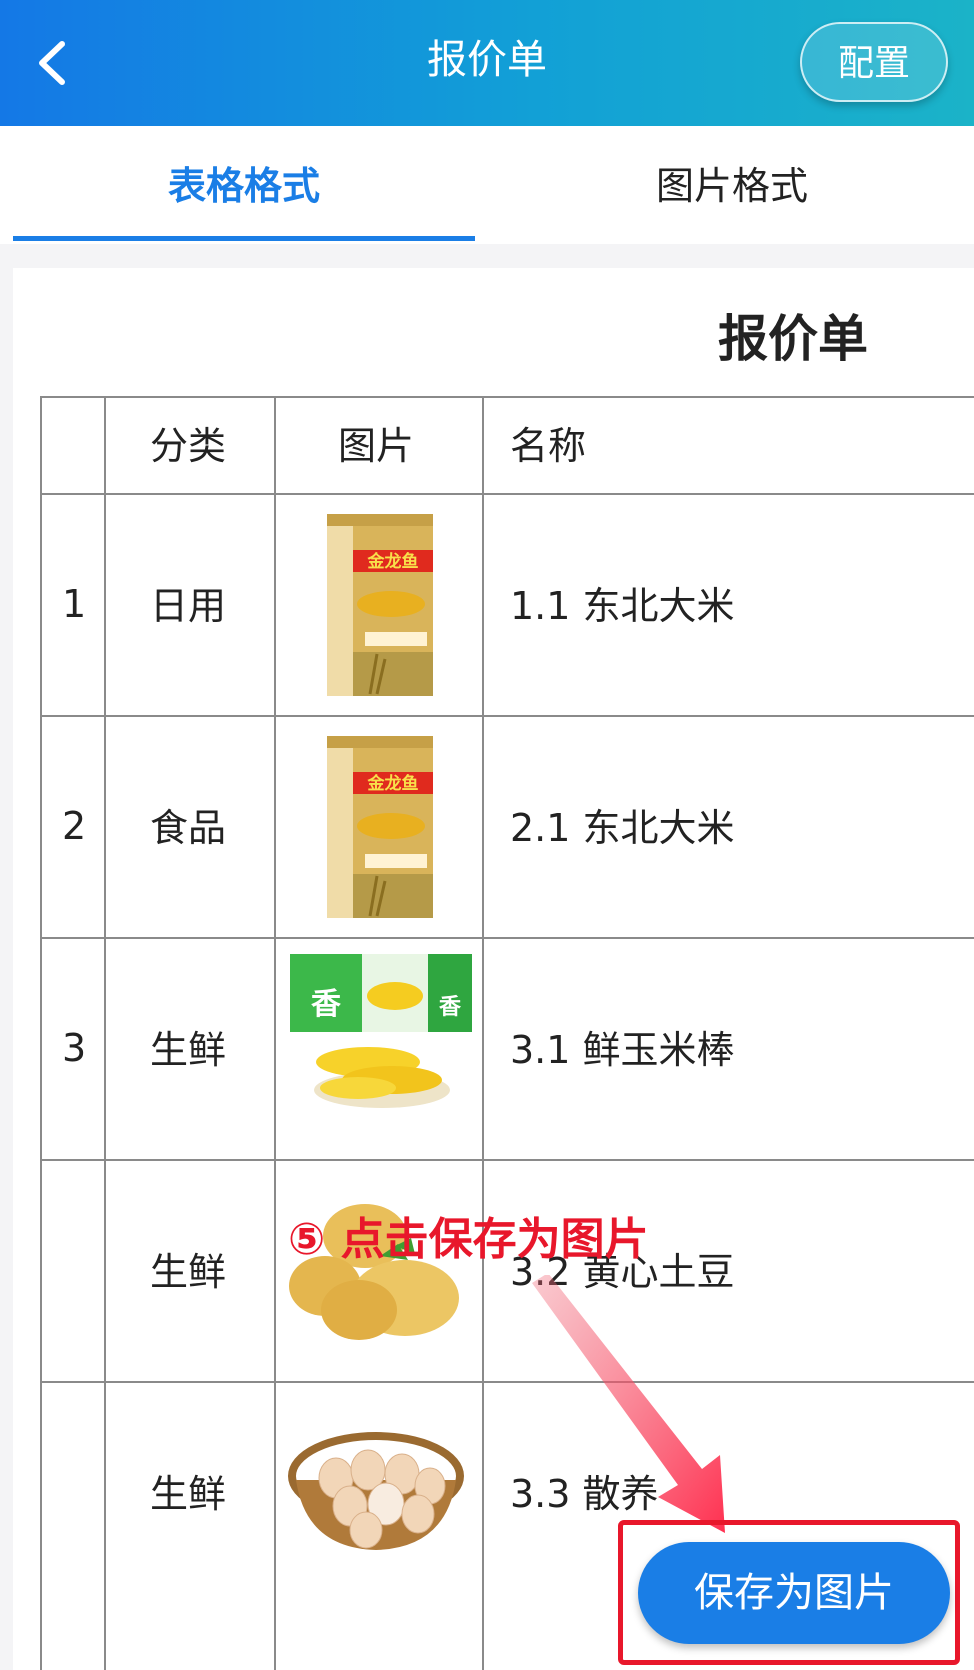  I want to click on row-name: 1.1 东北大米, so click(622, 606).